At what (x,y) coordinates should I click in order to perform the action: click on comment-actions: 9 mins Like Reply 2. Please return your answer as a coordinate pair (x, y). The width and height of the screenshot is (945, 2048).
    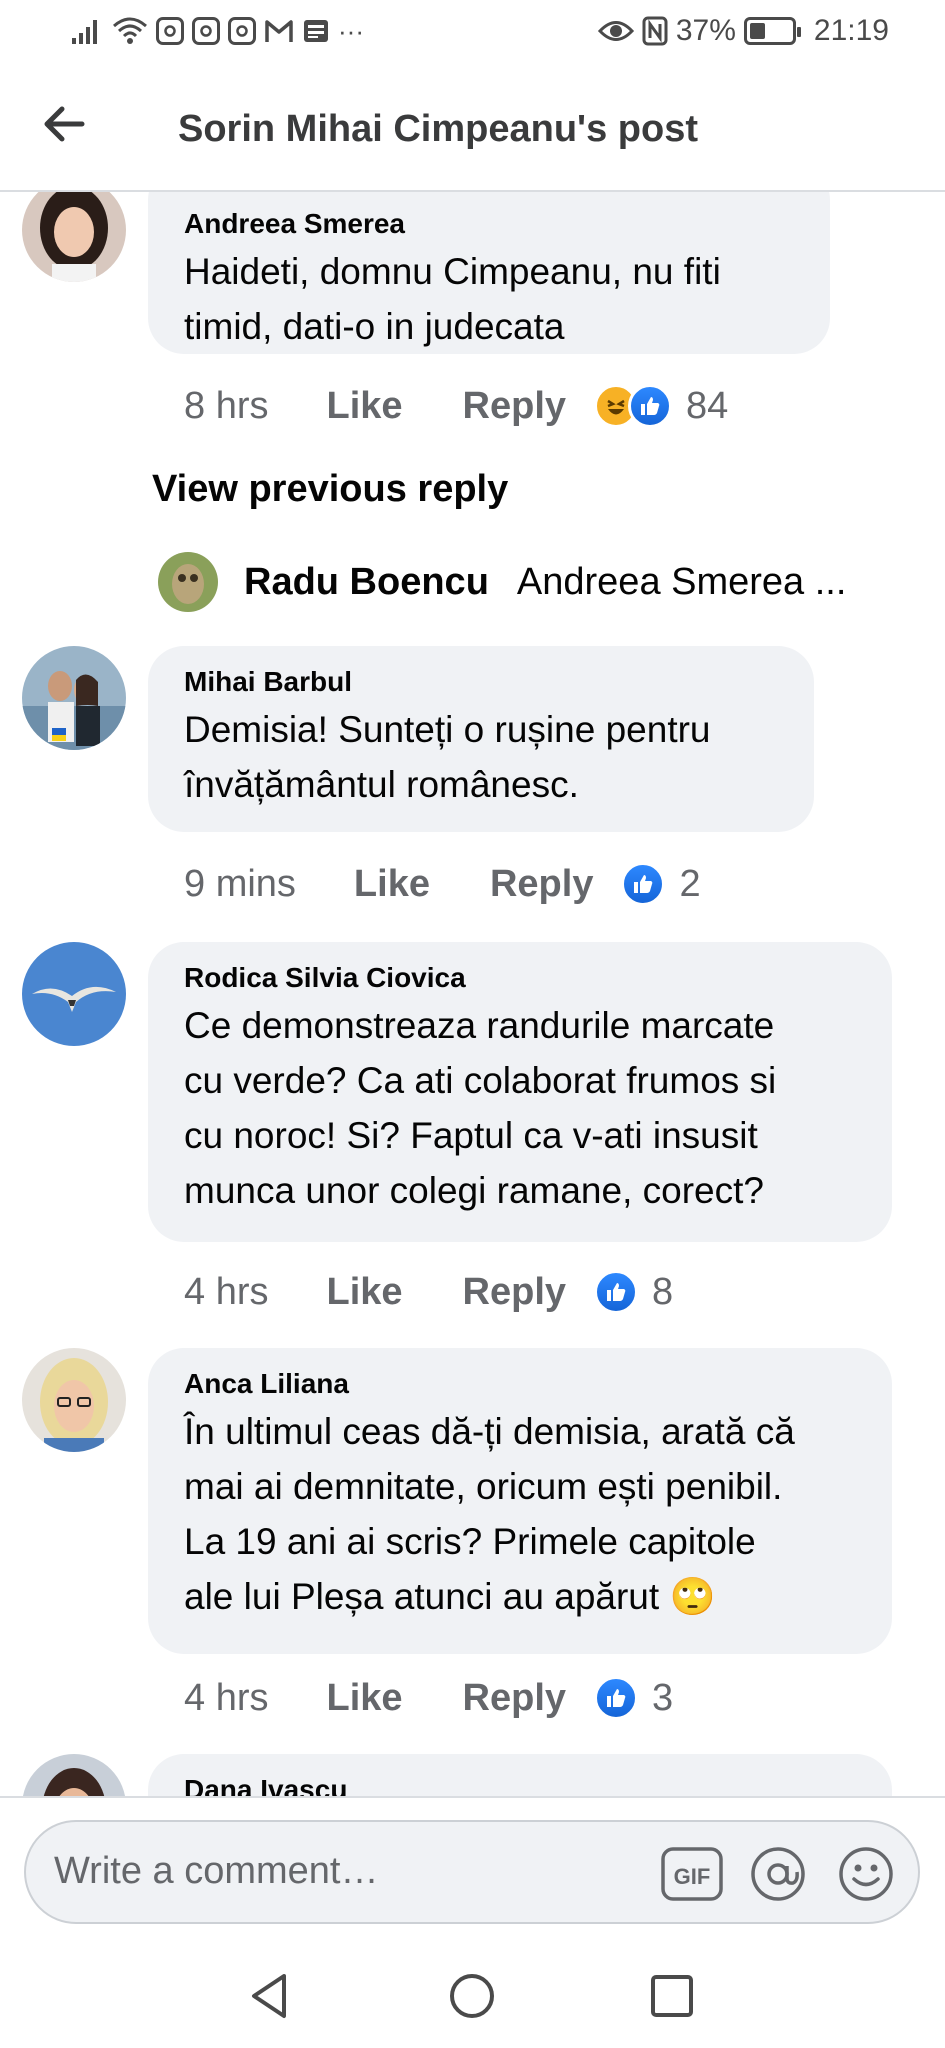
    Looking at the image, I should click on (442, 884).